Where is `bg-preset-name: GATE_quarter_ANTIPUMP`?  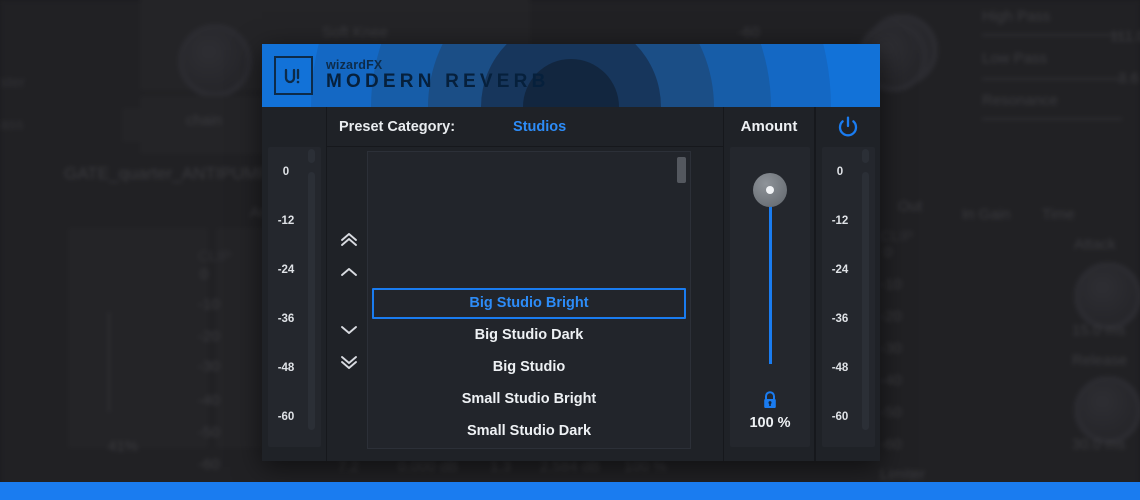 bg-preset-name: GATE_quarter_ANTIPUMP is located at coordinates (167, 173).